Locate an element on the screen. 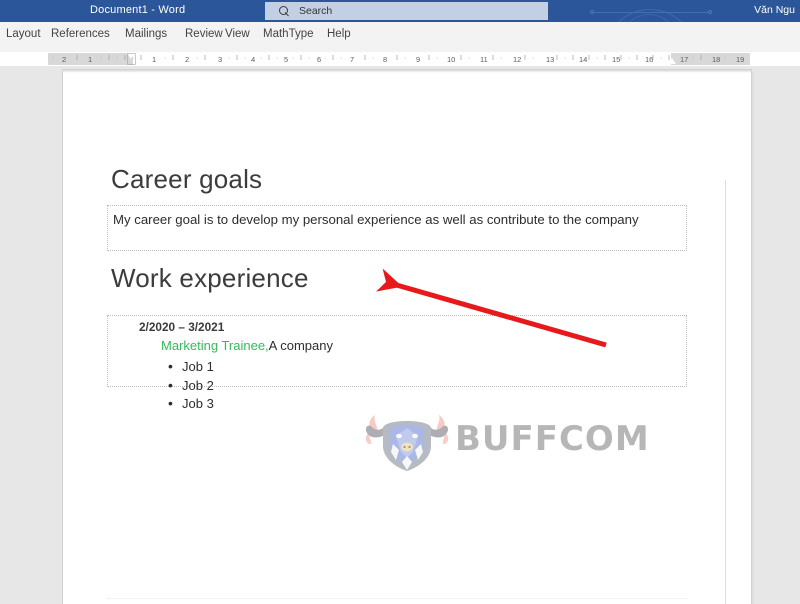  title-bar: Document1 - Word Search Văn Ngu is located at coordinates (400, 11).